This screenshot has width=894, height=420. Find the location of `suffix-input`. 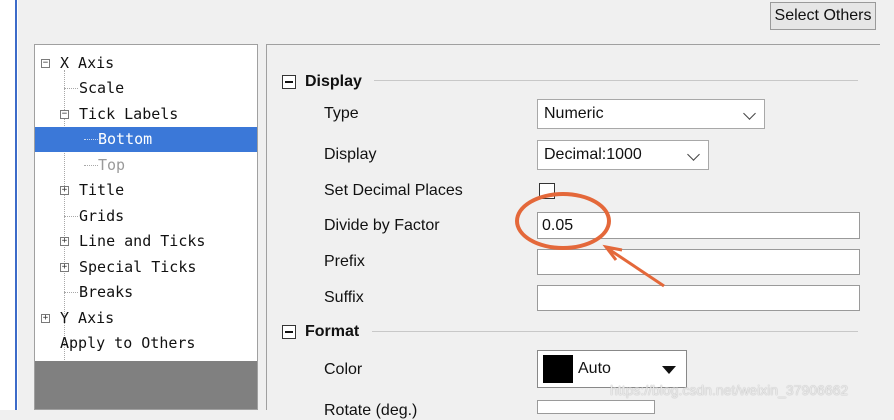

suffix-input is located at coordinates (698, 298).